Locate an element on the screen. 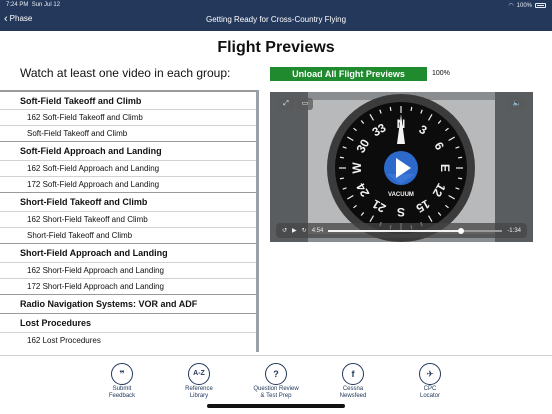  tab-label: Submit Feedback is located at coordinates (122, 392).